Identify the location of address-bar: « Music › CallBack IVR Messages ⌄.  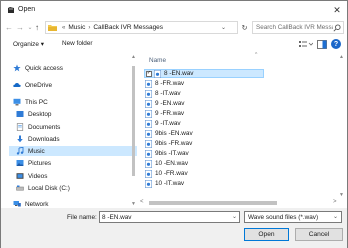
(141, 27).